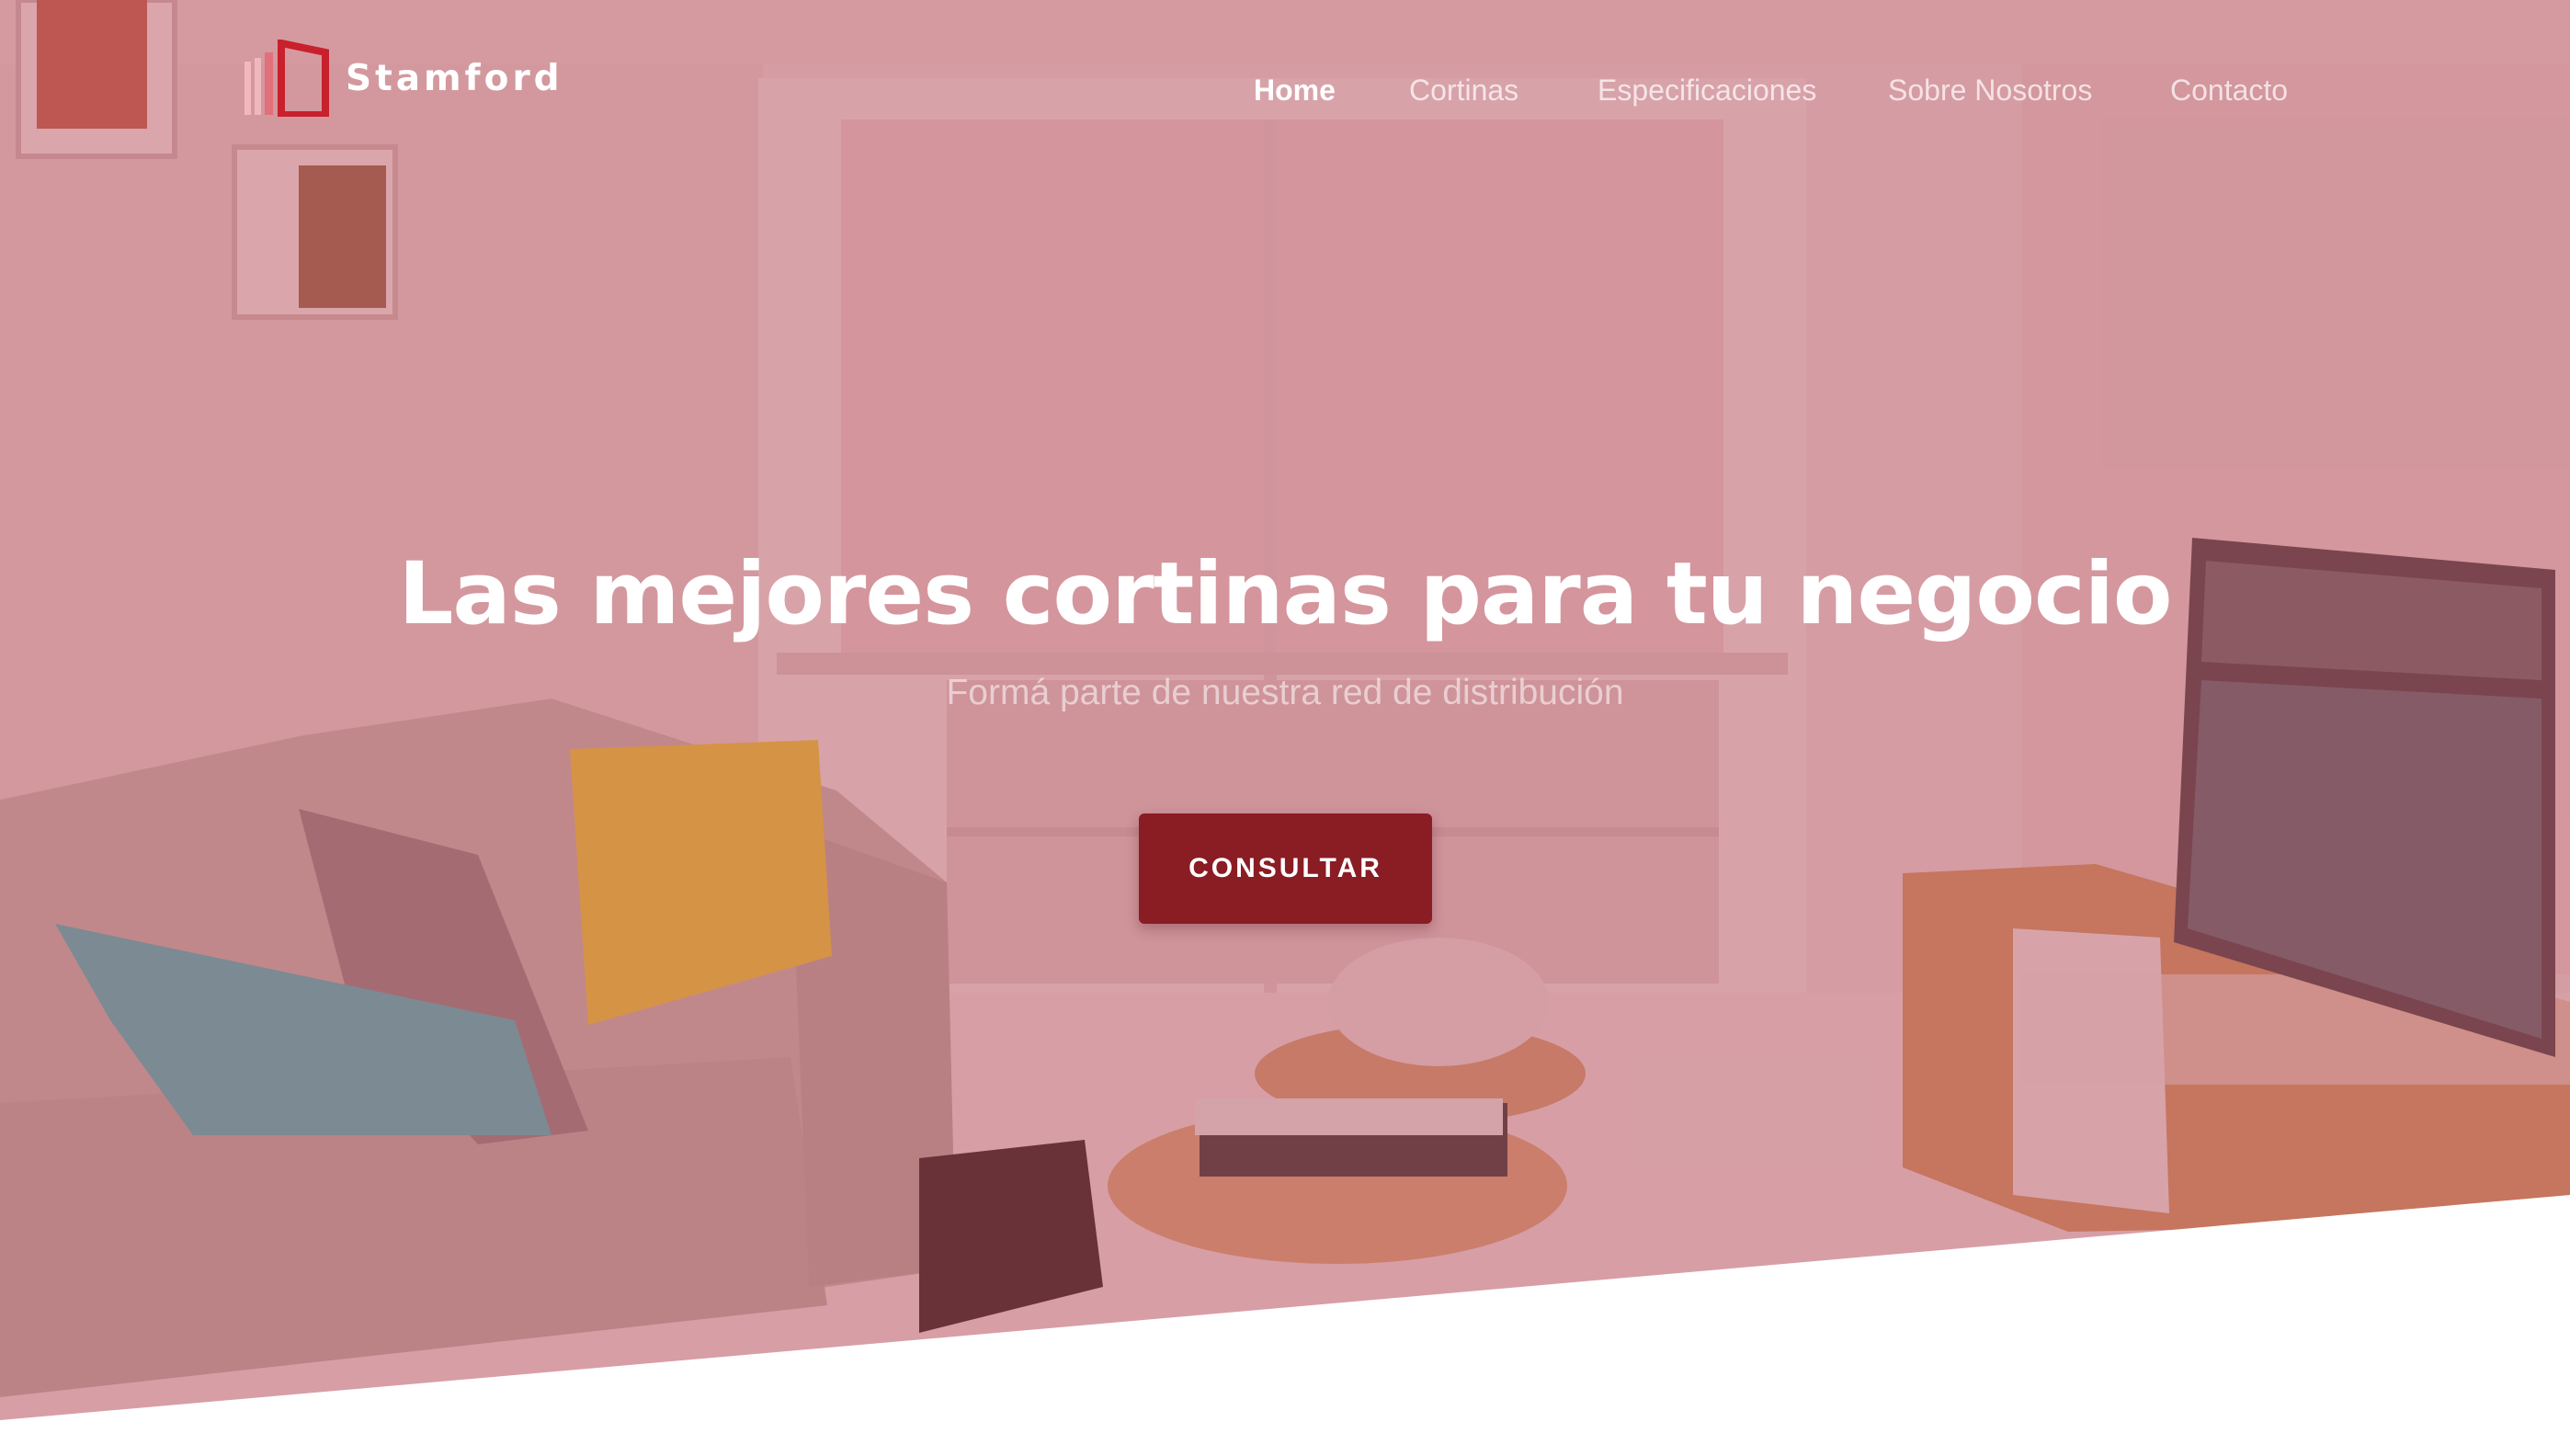 The height and width of the screenshot is (1456, 2570). I want to click on nav-link-cortinas: Cortinas, so click(1463, 91).